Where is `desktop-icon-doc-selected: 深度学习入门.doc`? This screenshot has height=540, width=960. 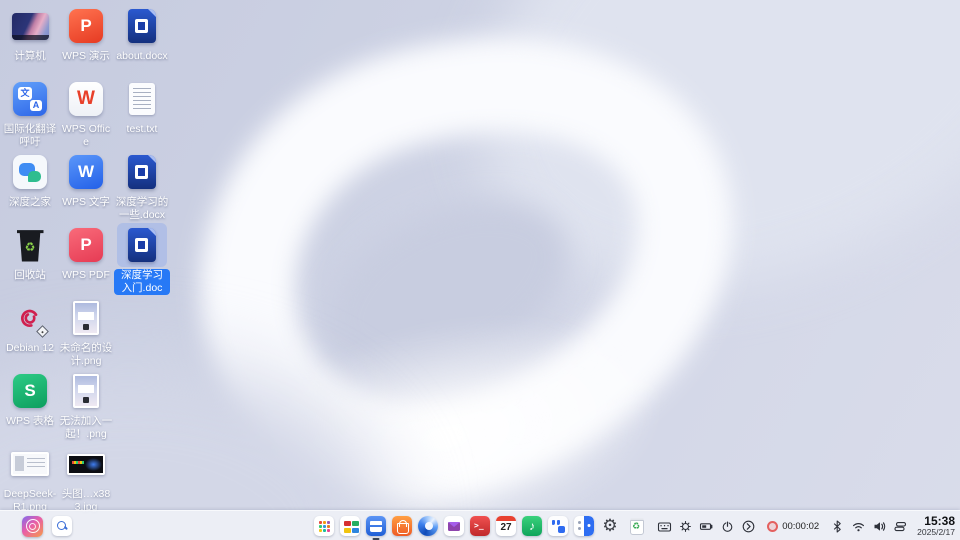
desktop-icon-doc-selected: 深度学习入门.doc is located at coordinates (142, 259).